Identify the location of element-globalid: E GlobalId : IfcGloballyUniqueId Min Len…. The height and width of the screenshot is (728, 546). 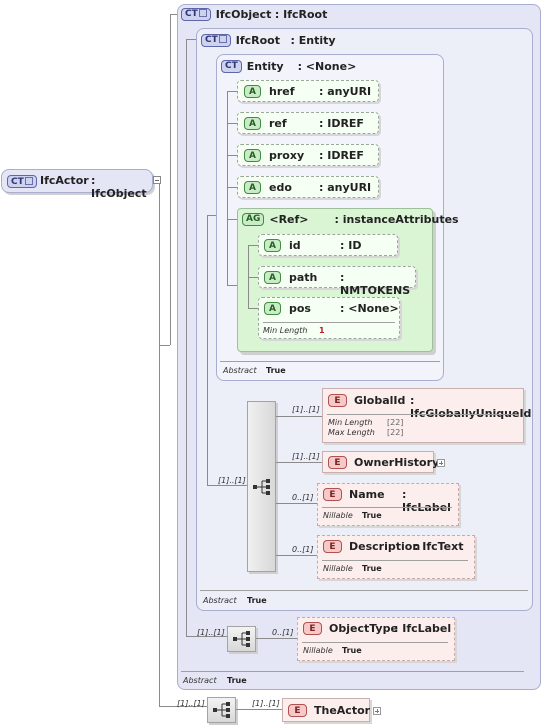
(426, 415).